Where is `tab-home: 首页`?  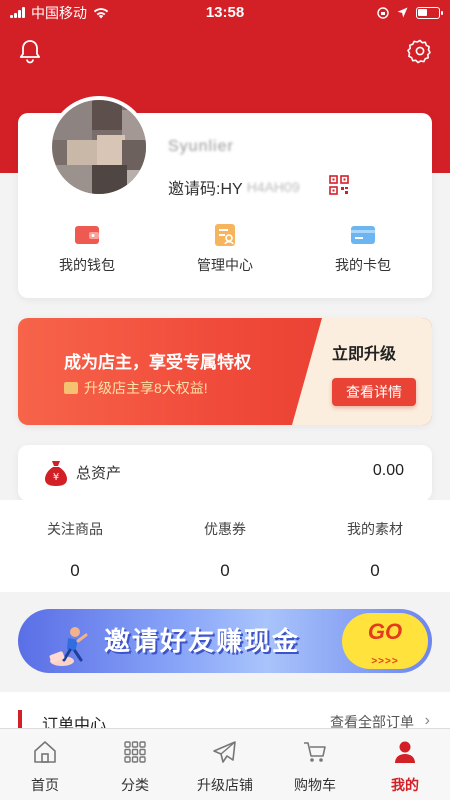 tab-home: 首页 is located at coordinates (45, 764).